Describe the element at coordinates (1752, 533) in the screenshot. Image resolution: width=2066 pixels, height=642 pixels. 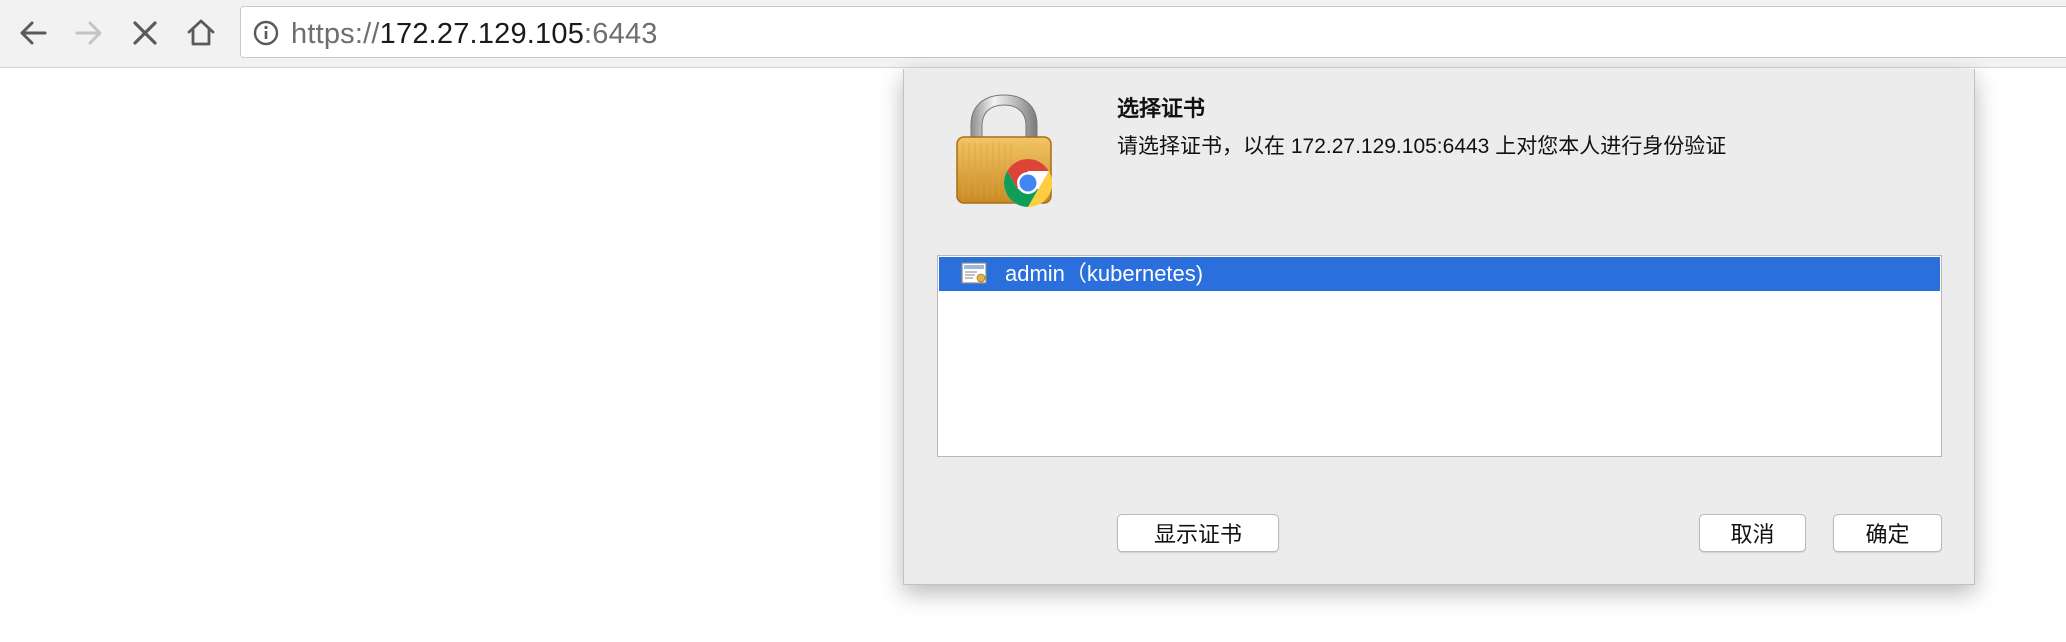
I see `cancel-button: 取消` at that location.